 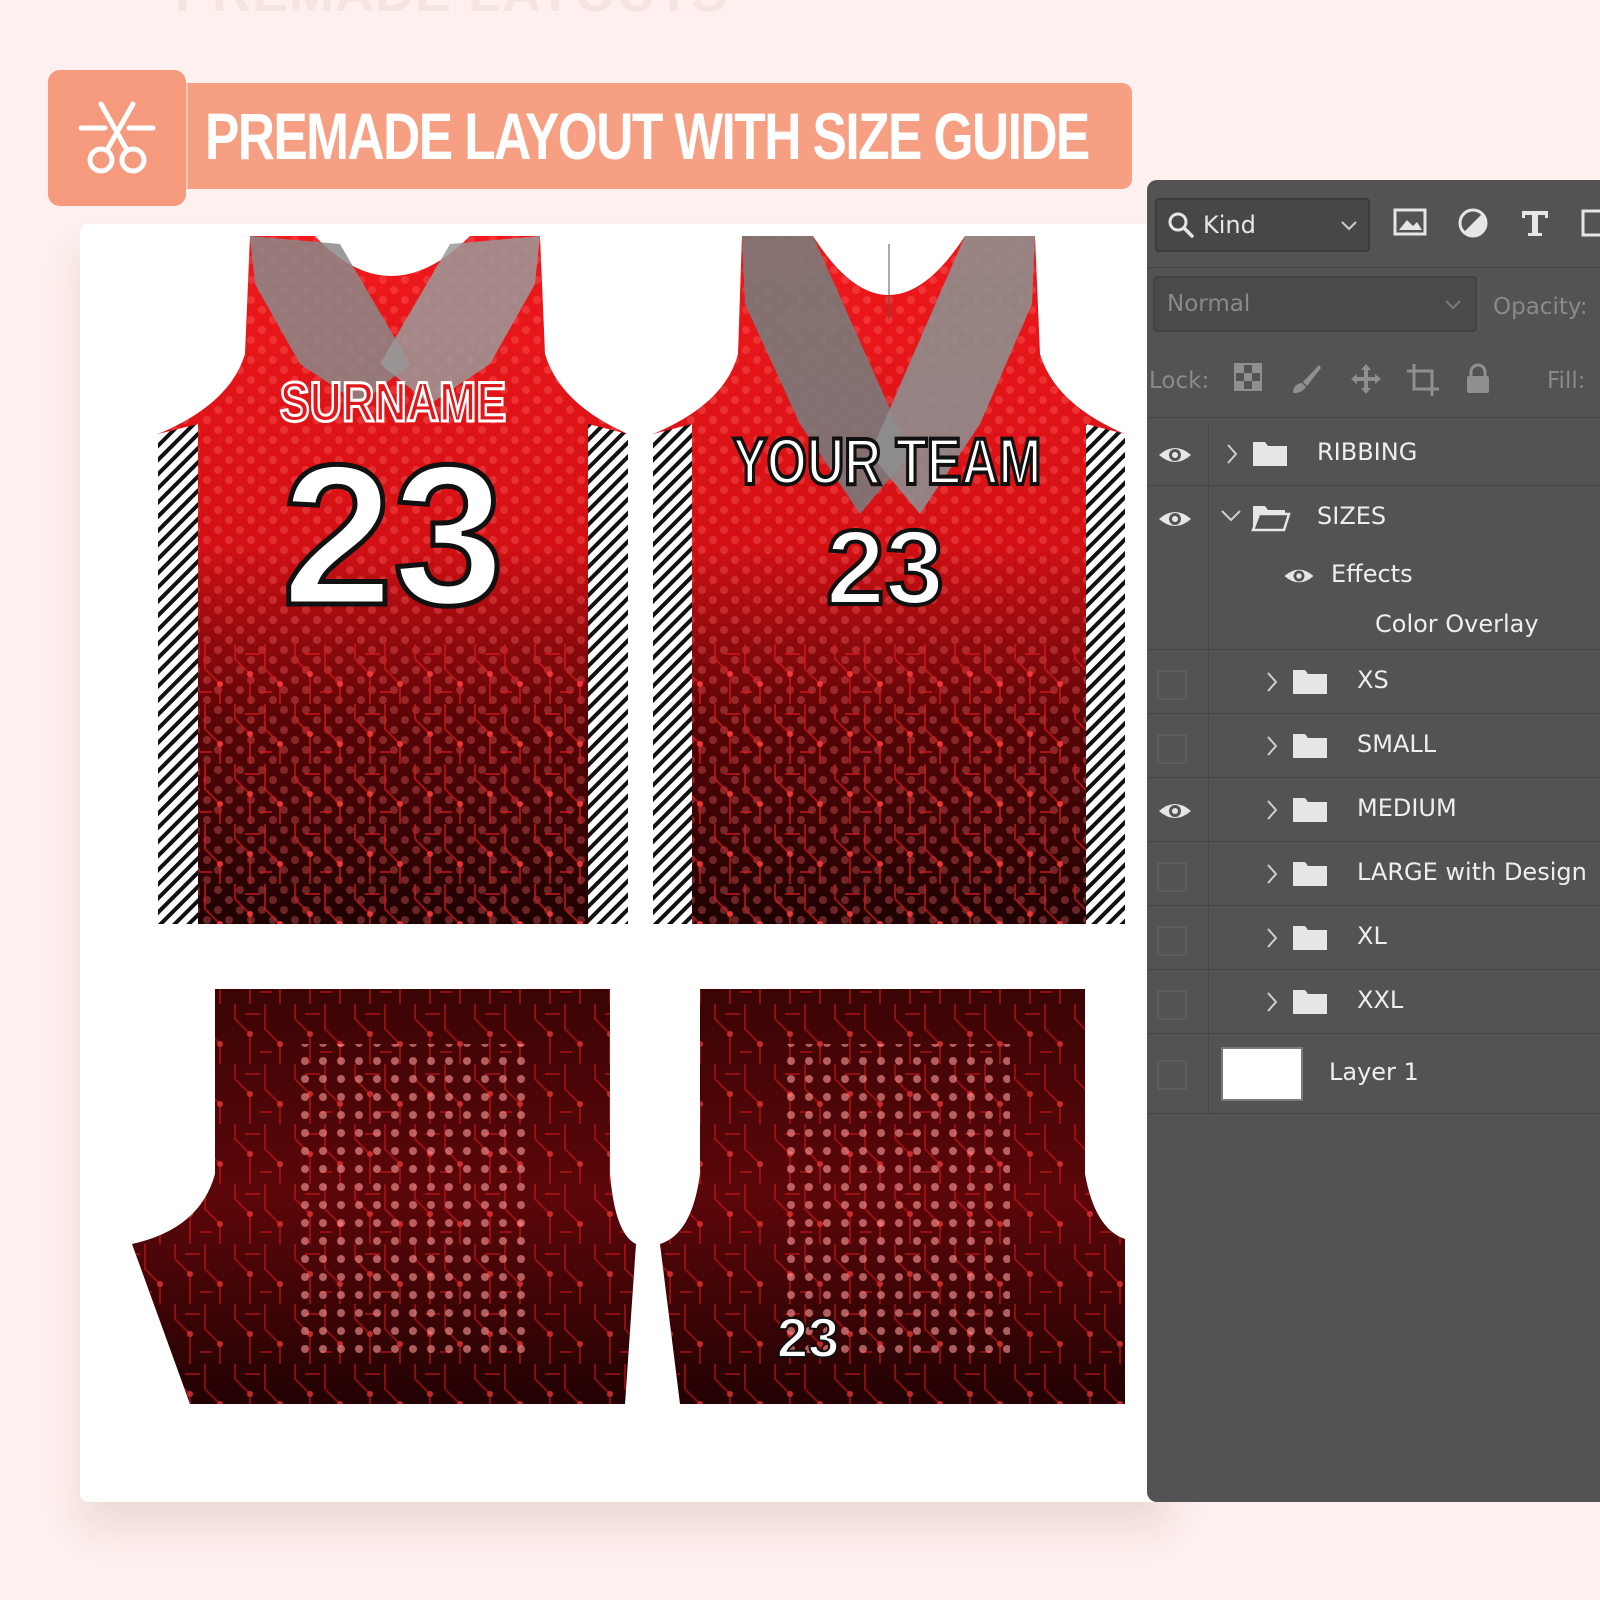 I want to click on front-team-name: YOUR TEAM, so click(x=887, y=461).